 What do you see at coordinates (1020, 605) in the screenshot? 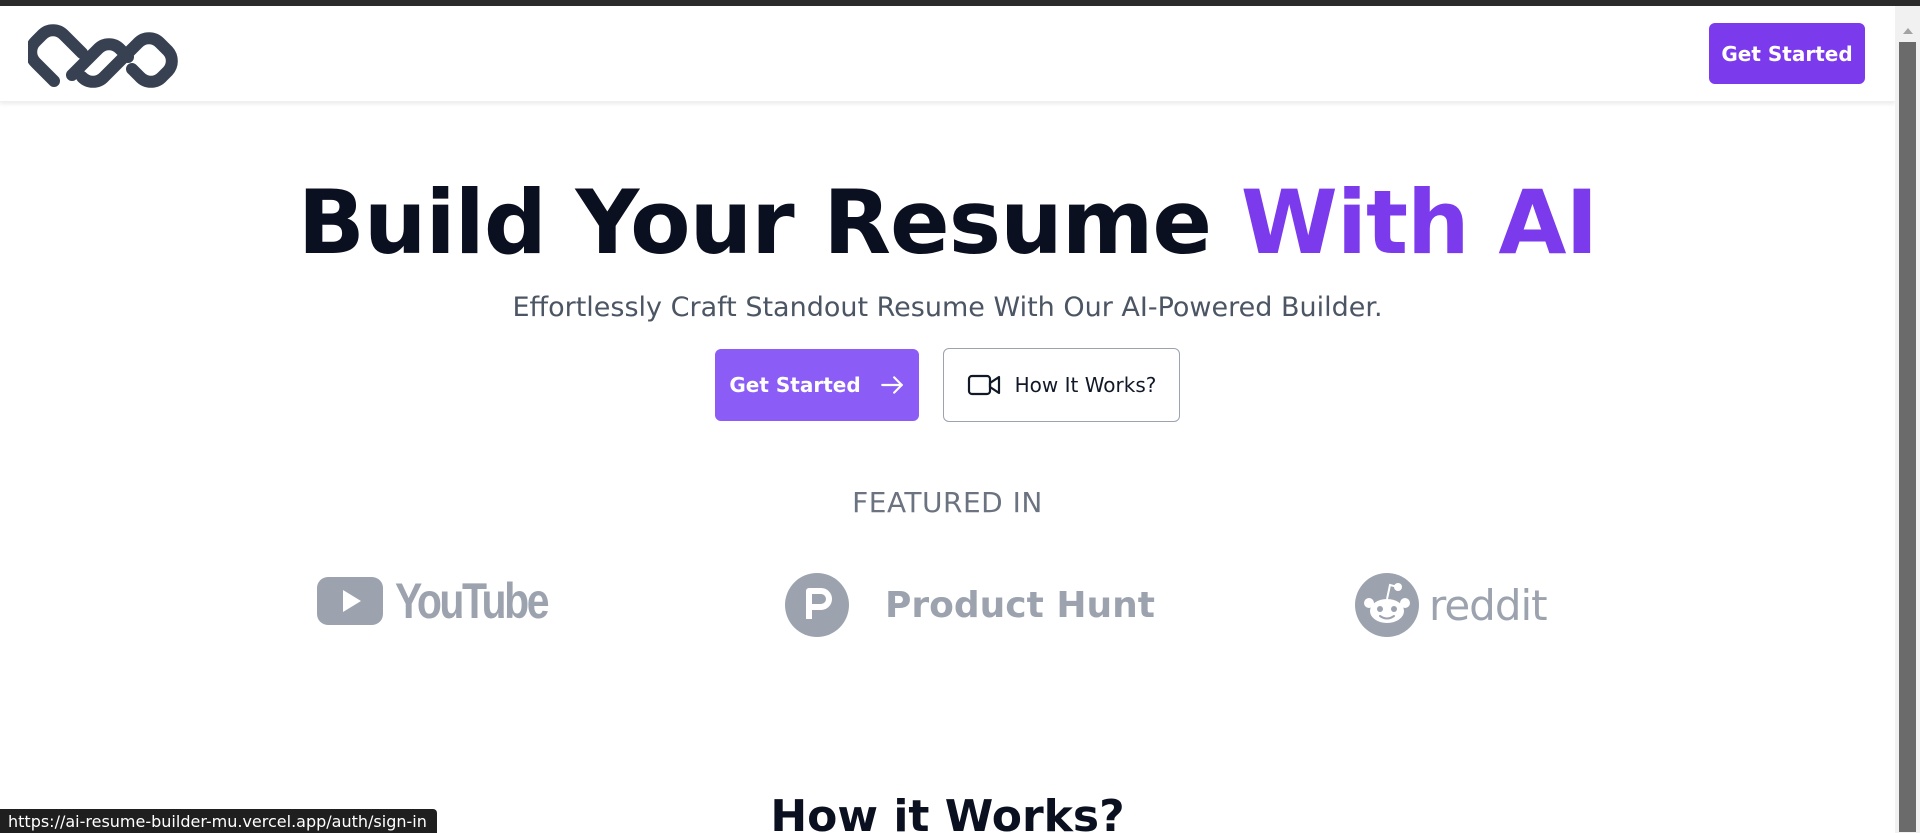
I see `product-hunt-wordmark: Product Hunt` at bounding box center [1020, 605].